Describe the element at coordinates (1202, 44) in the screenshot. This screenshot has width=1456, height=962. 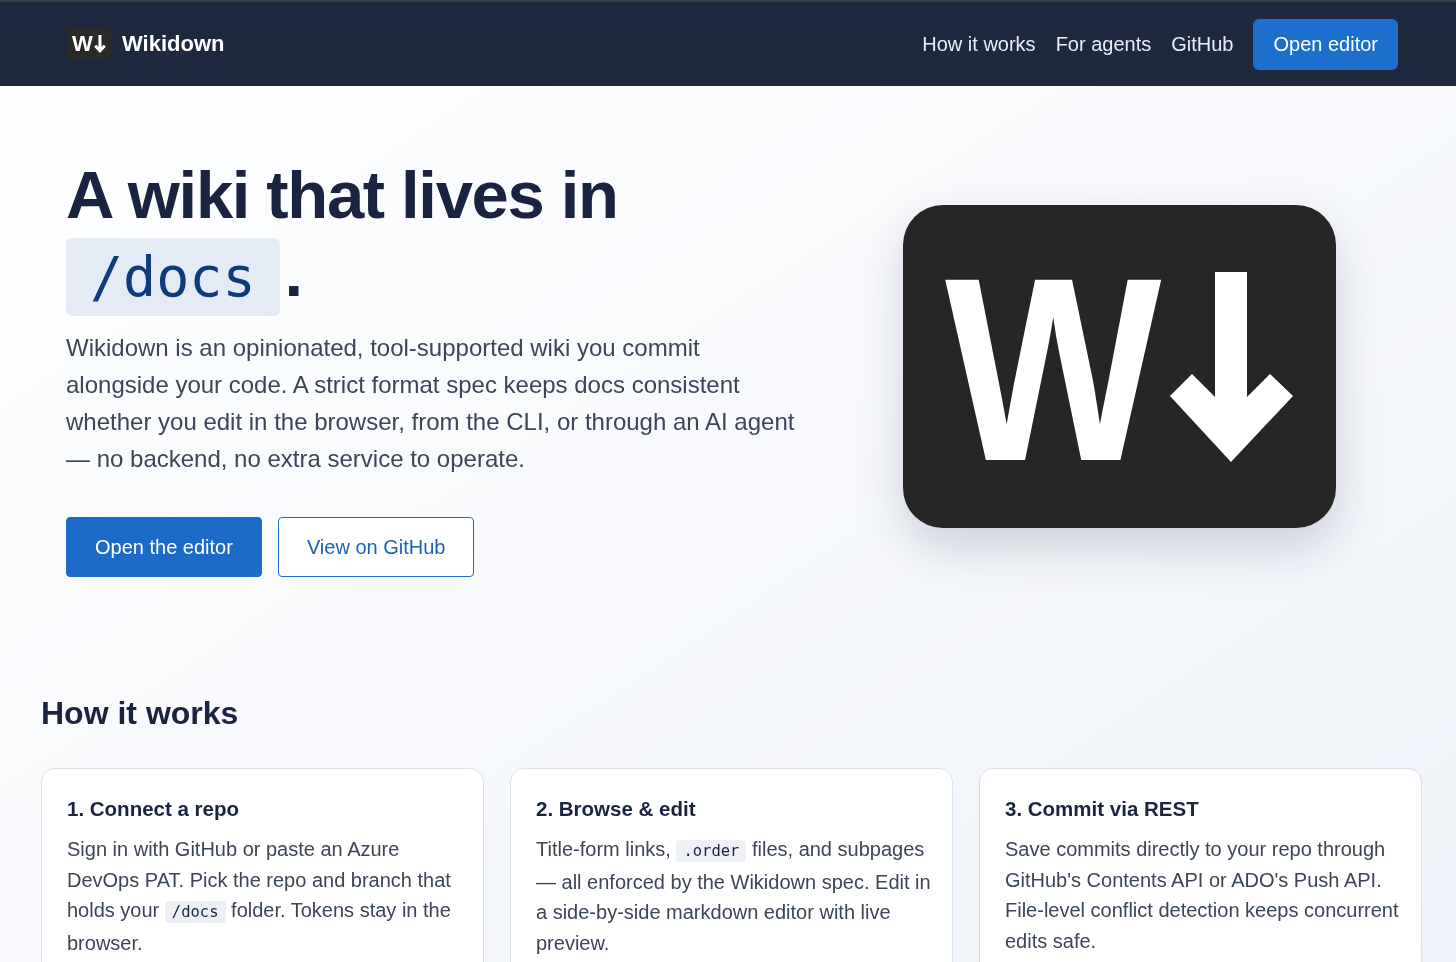
I see `nav-link: GitHub` at that location.